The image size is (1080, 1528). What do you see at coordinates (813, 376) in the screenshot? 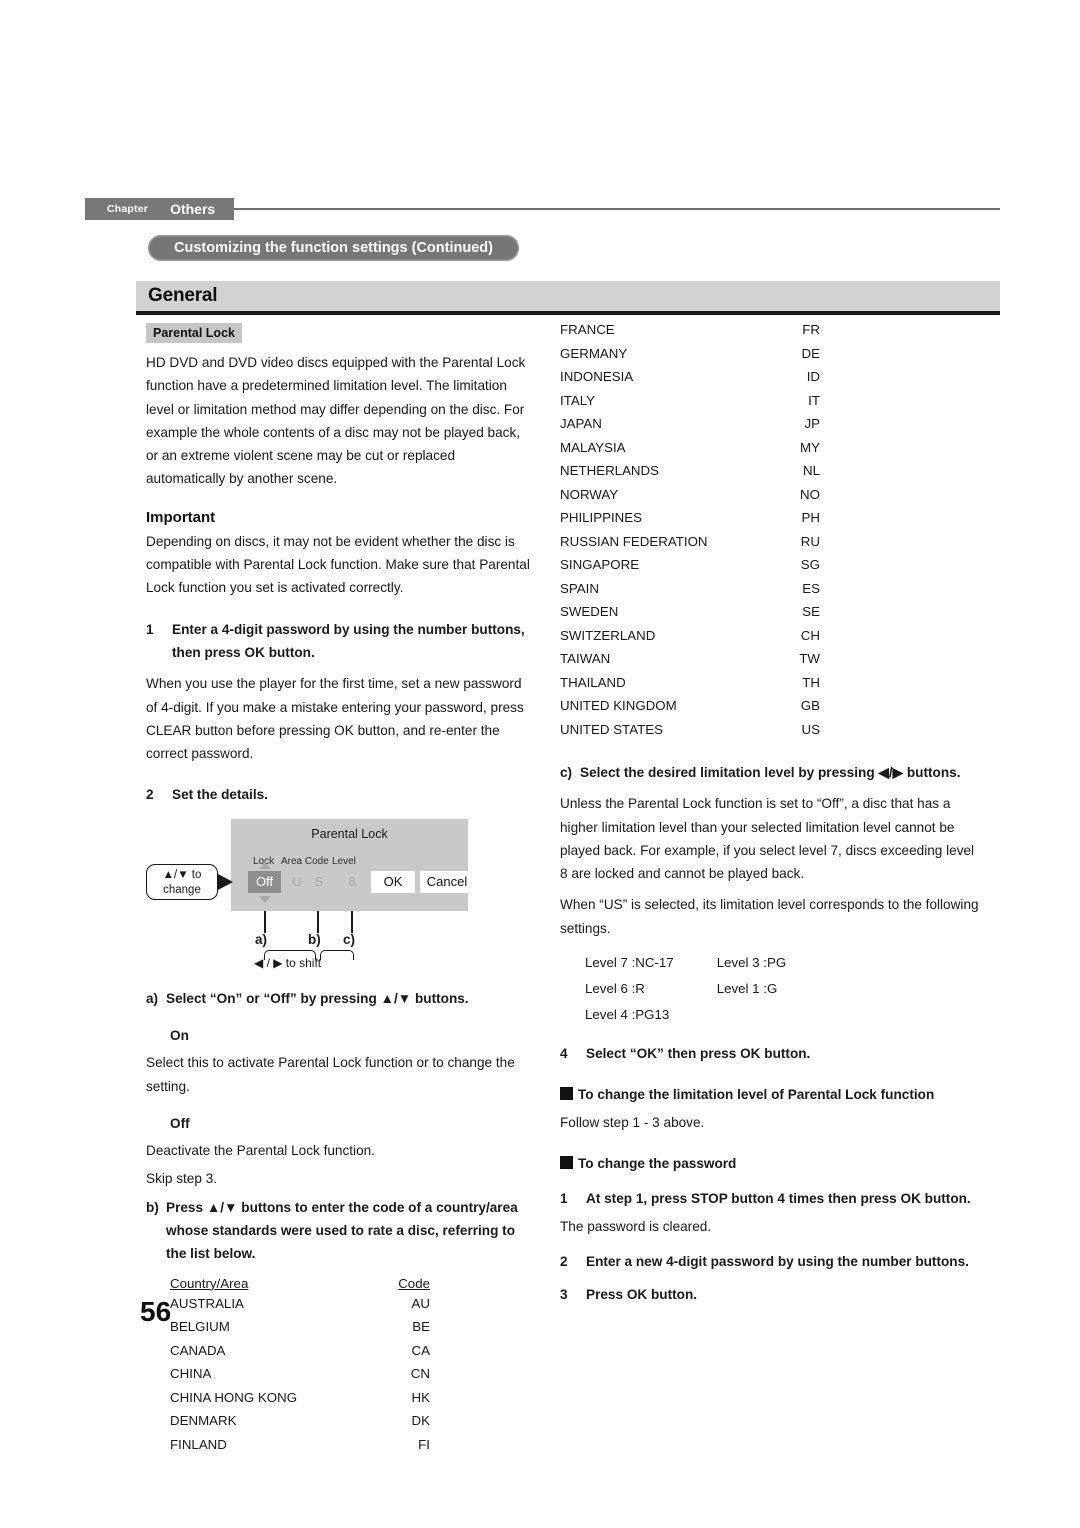
I see `code-cell: ID` at bounding box center [813, 376].